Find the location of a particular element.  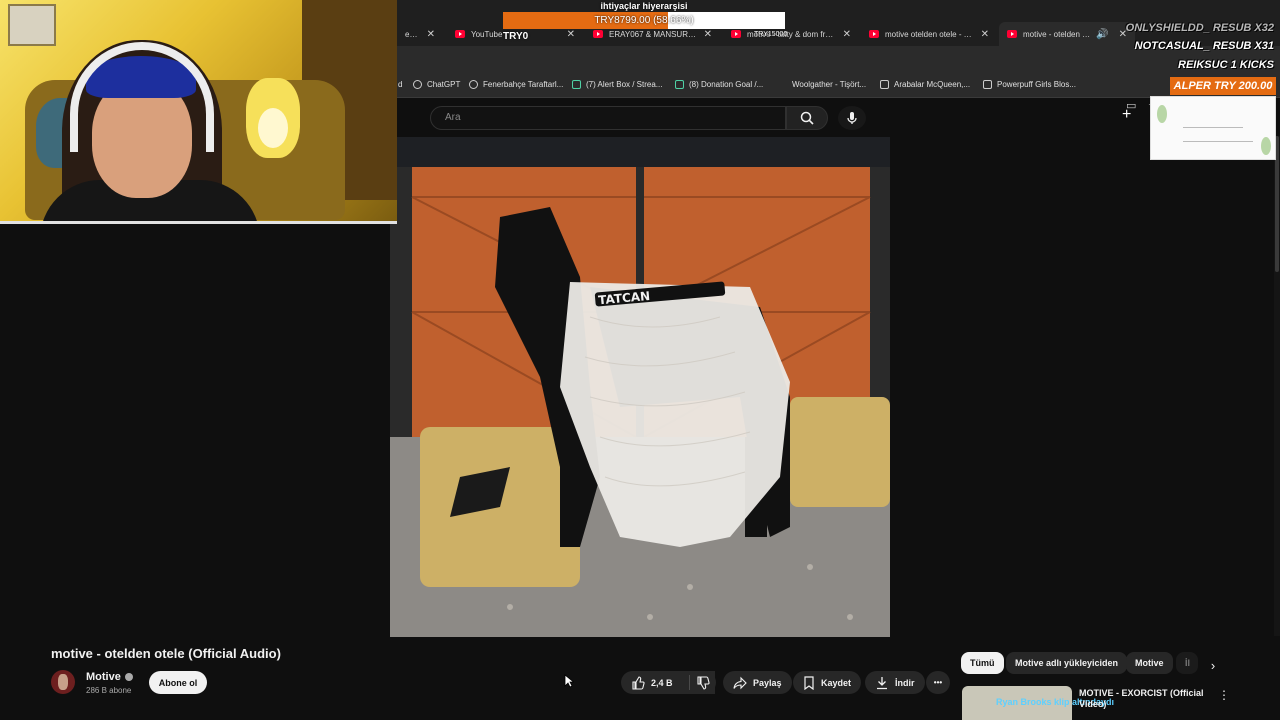

channel-name: Motive is located at coordinates (109, 677).